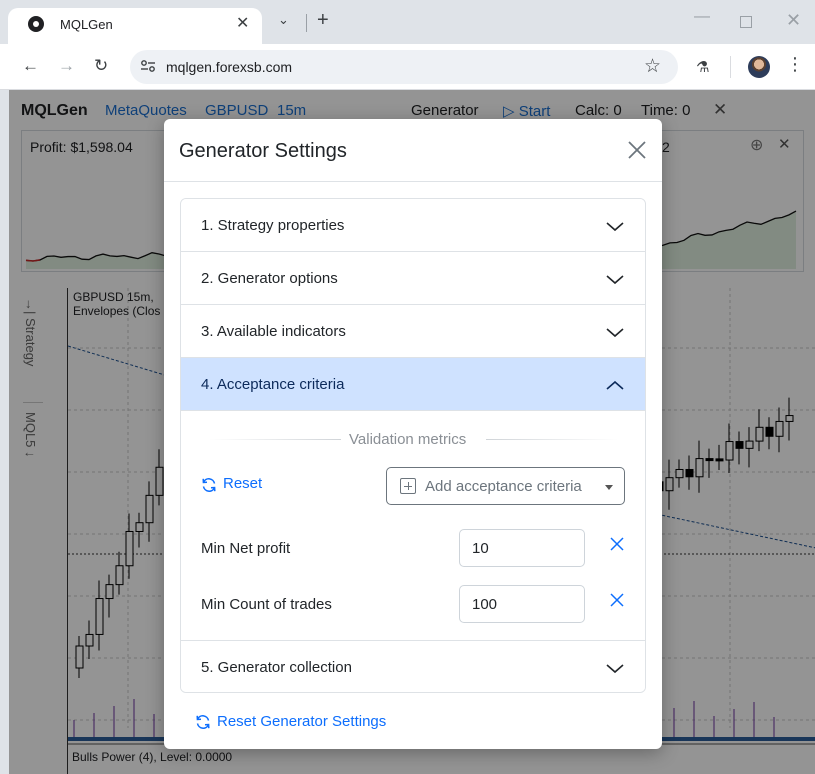  I want to click on tab-search-chevron-down-icon: ⌄, so click(283, 20).